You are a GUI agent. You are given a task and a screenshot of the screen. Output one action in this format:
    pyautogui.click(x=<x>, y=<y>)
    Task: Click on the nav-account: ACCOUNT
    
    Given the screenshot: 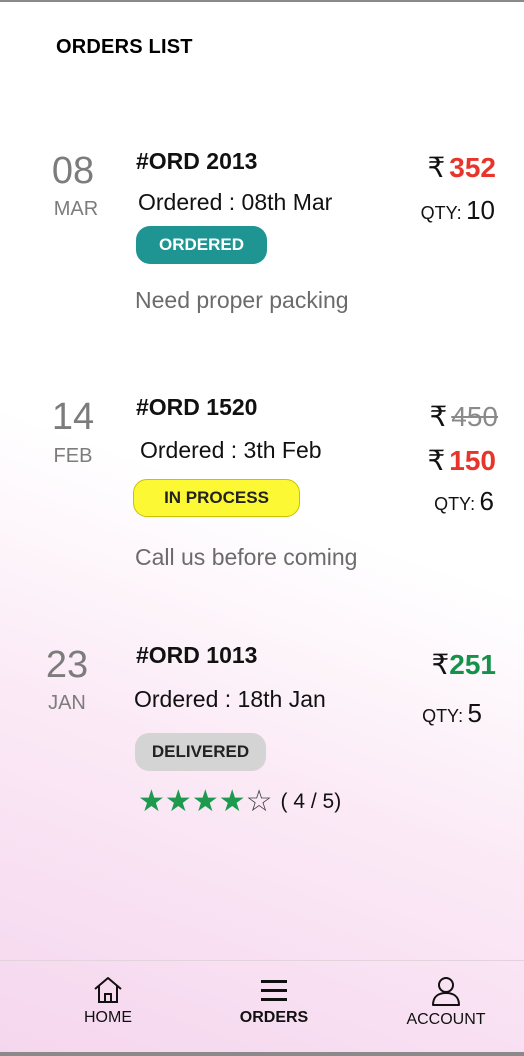 What is the action you would take?
    pyautogui.click(x=446, y=1002)
    